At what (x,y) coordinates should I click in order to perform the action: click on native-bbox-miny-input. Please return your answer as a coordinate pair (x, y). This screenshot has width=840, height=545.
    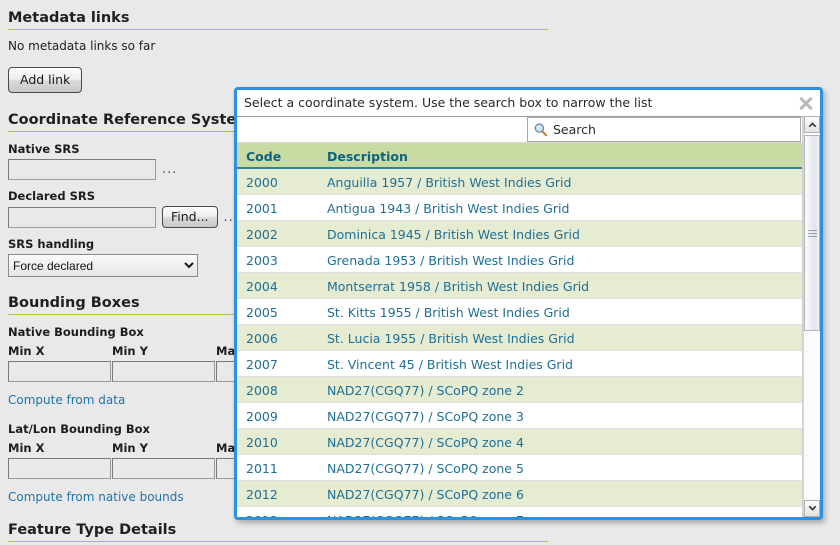
    Looking at the image, I should click on (163, 371).